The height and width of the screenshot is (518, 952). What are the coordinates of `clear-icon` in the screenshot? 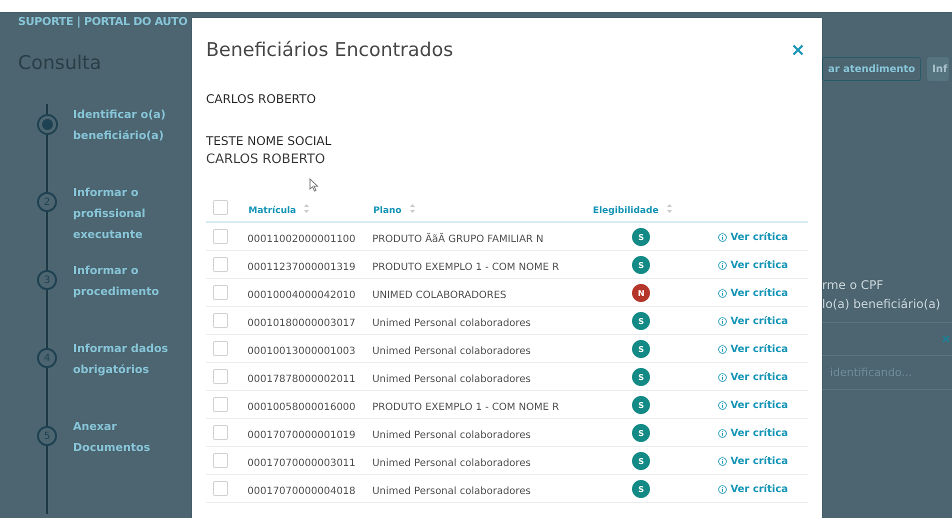 It's located at (946, 339).